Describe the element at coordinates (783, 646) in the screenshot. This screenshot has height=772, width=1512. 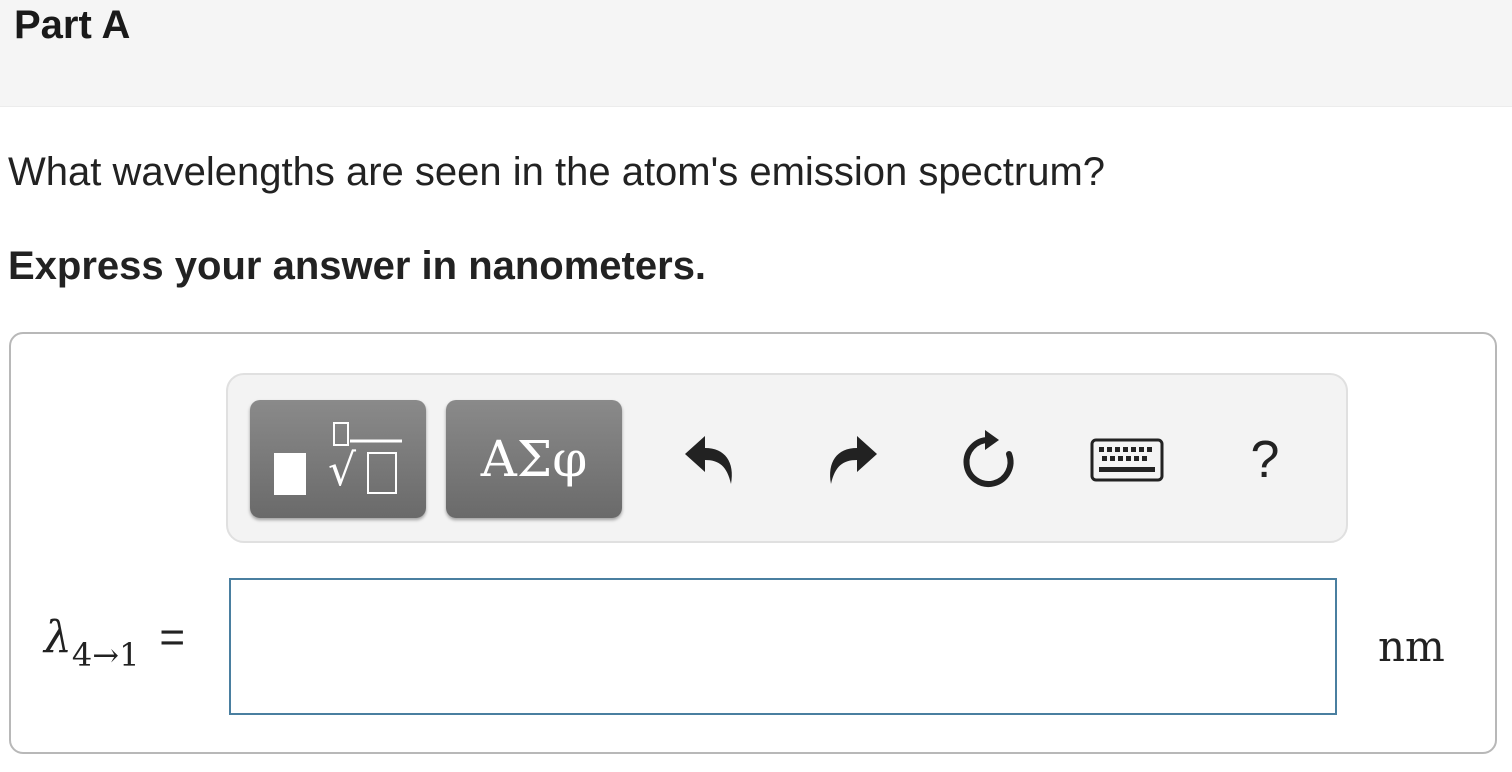
I see `answer-input` at that location.